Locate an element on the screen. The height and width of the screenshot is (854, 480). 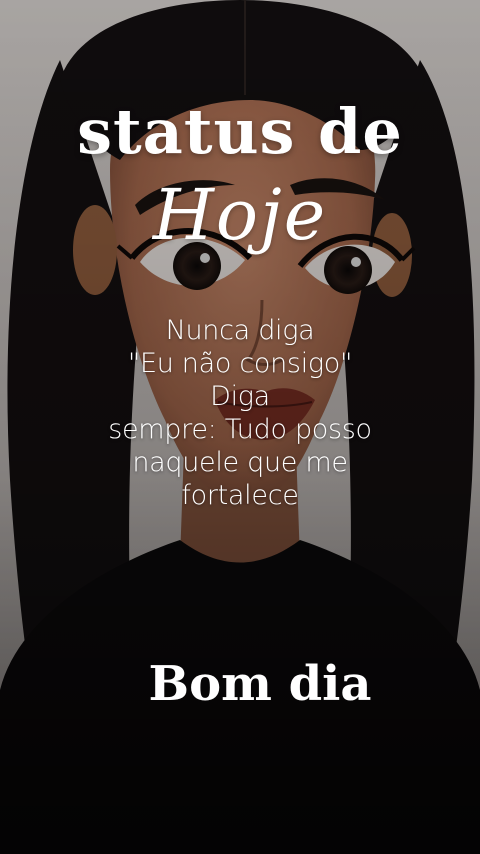
title: status de is located at coordinates (240, 131).